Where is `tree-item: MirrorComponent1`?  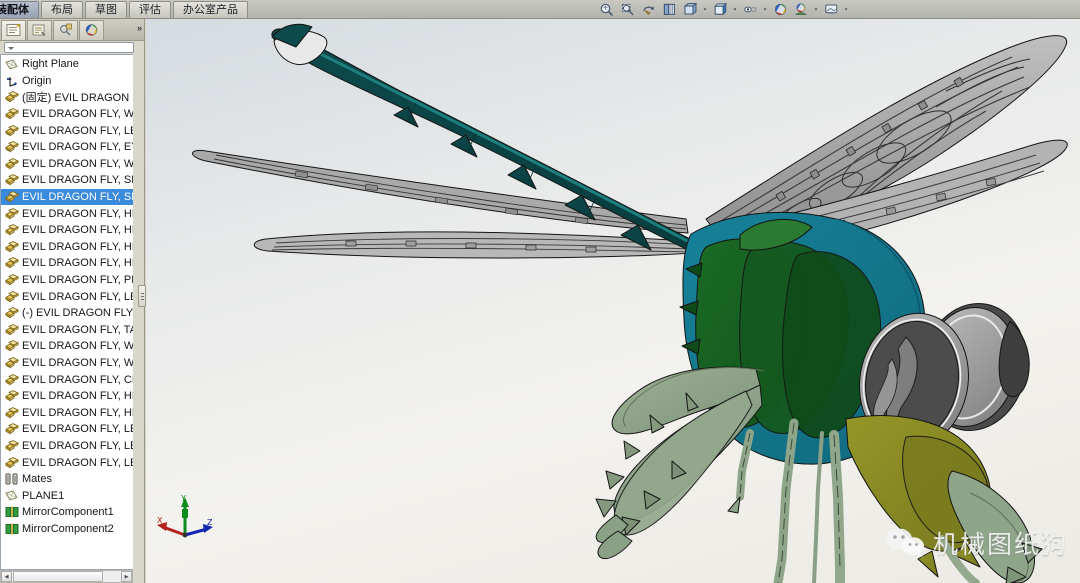
tree-item: MirrorComponent1 is located at coordinates (67, 512).